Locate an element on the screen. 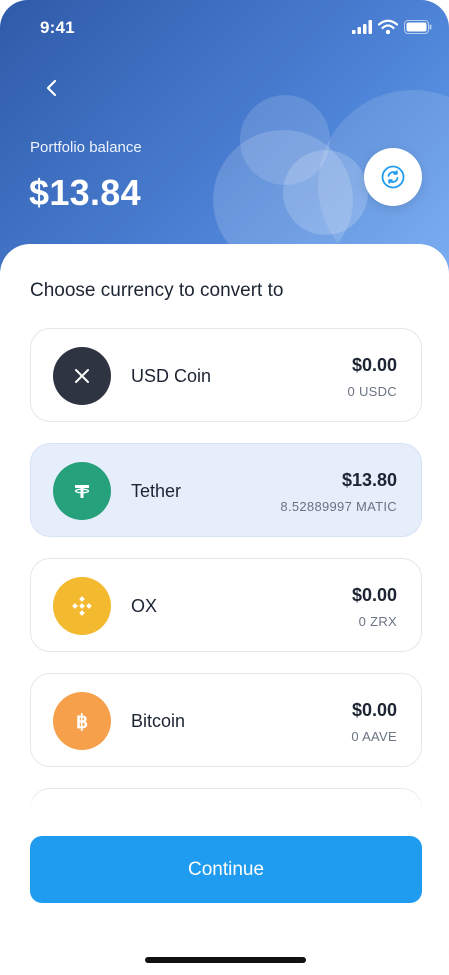 The width and height of the screenshot is (449, 975). currency-amount: 0 USDC is located at coordinates (372, 391).